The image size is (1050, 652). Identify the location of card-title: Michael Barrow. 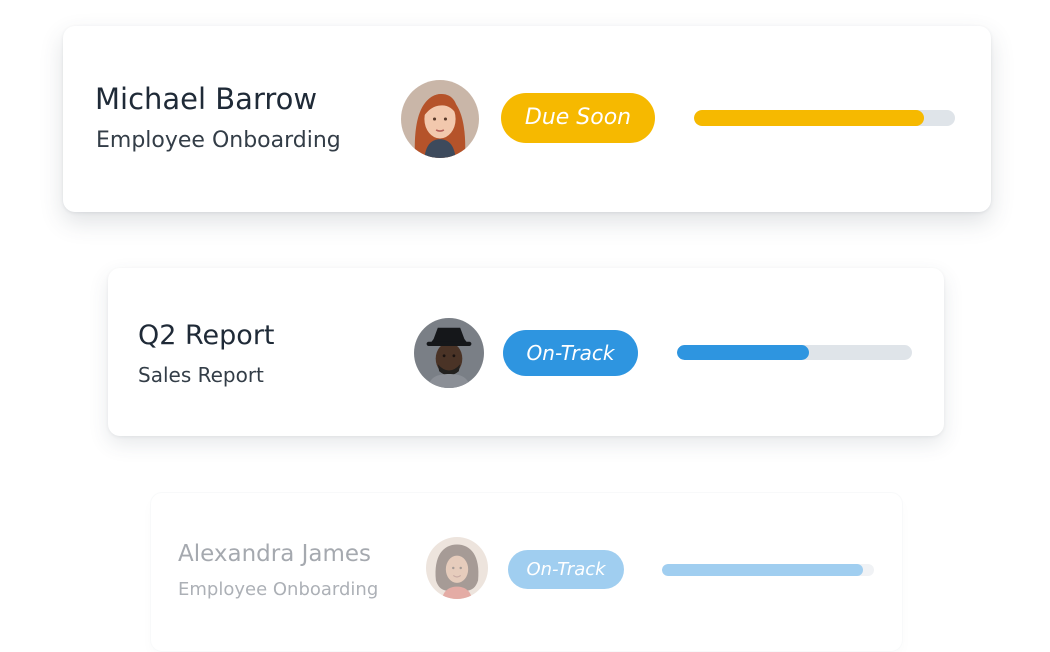
(206, 99).